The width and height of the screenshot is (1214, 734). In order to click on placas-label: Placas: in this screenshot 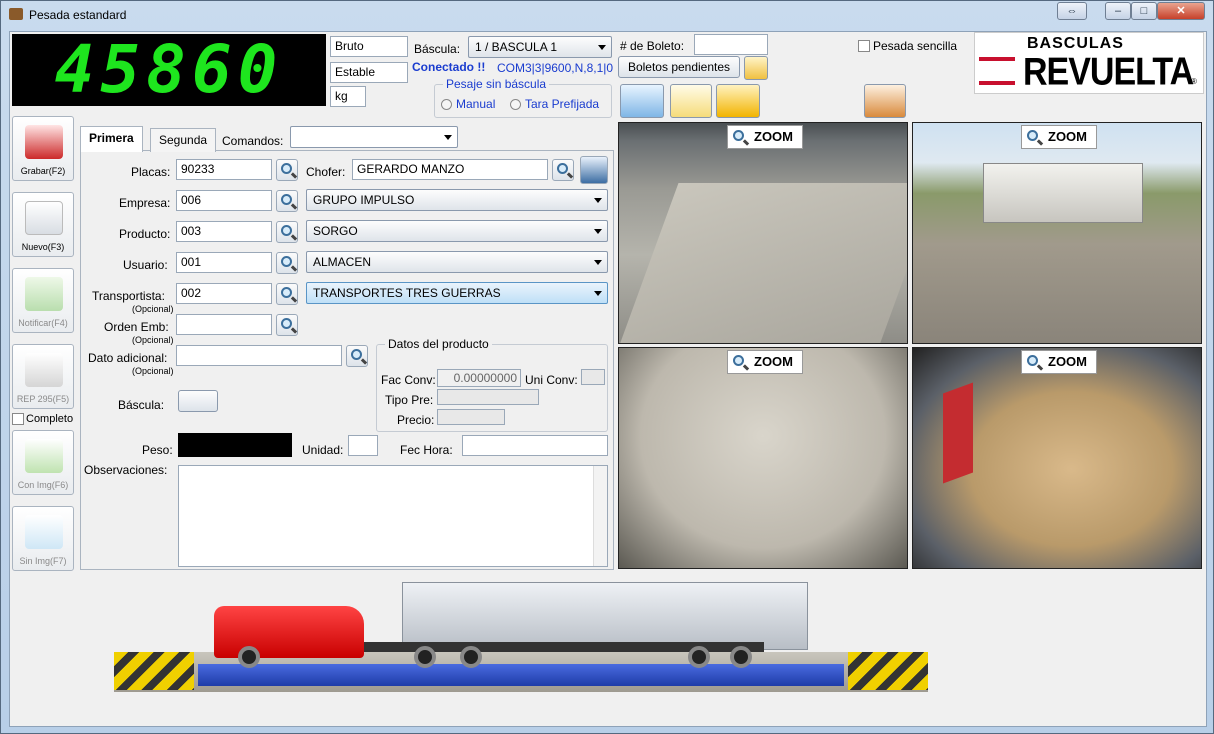, I will do `click(151, 172)`.